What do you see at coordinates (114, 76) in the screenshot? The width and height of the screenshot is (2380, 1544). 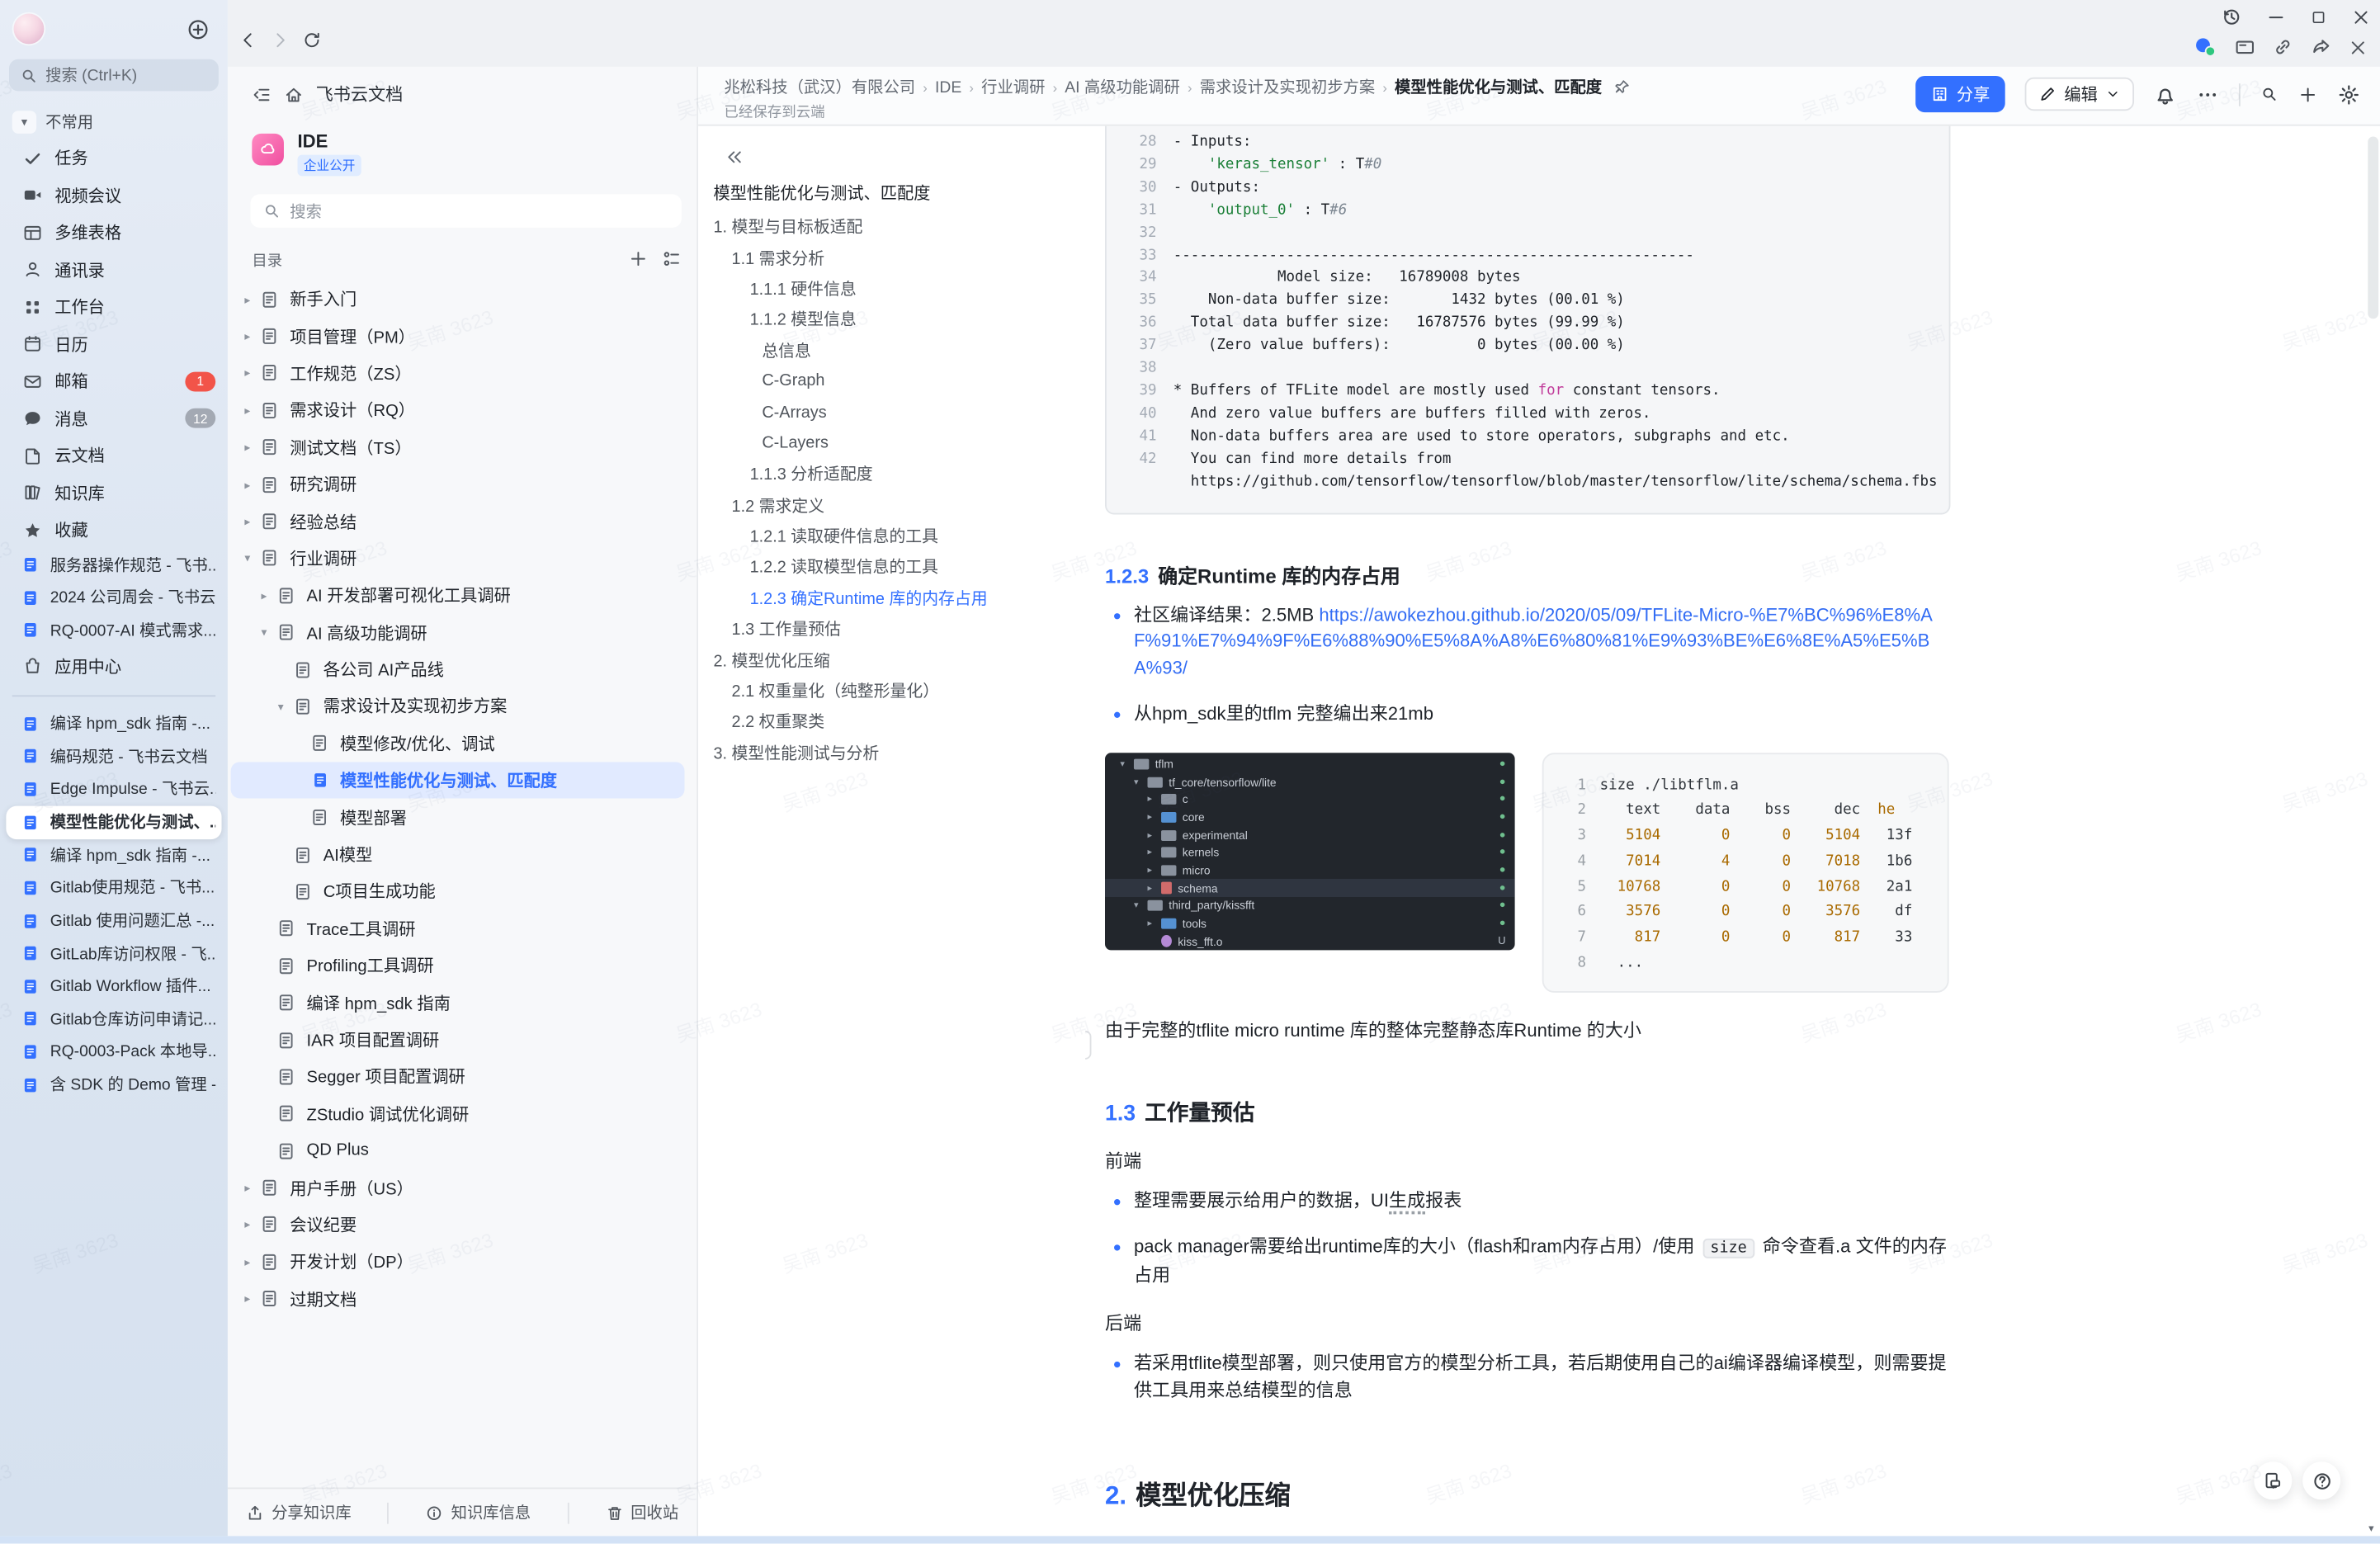 I see `global-search-input: 搜索 (Ctrl+K)` at bounding box center [114, 76].